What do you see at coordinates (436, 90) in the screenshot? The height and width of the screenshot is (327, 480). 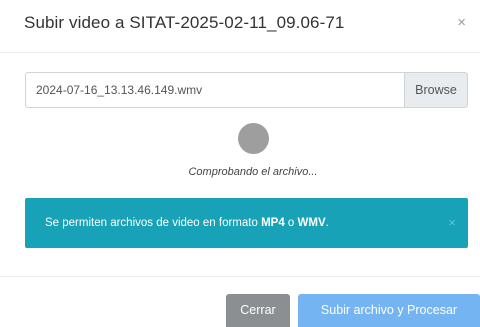 I see `browse-button: Browse` at bounding box center [436, 90].